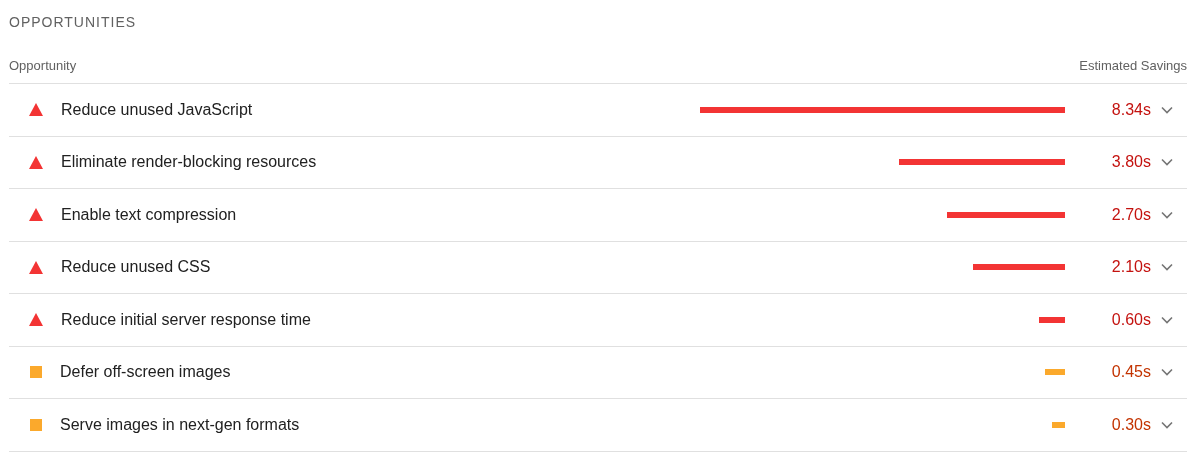  What do you see at coordinates (598, 162) in the screenshot?
I see `opportunity-row: Eliminate render-blocking resources 3.80s` at bounding box center [598, 162].